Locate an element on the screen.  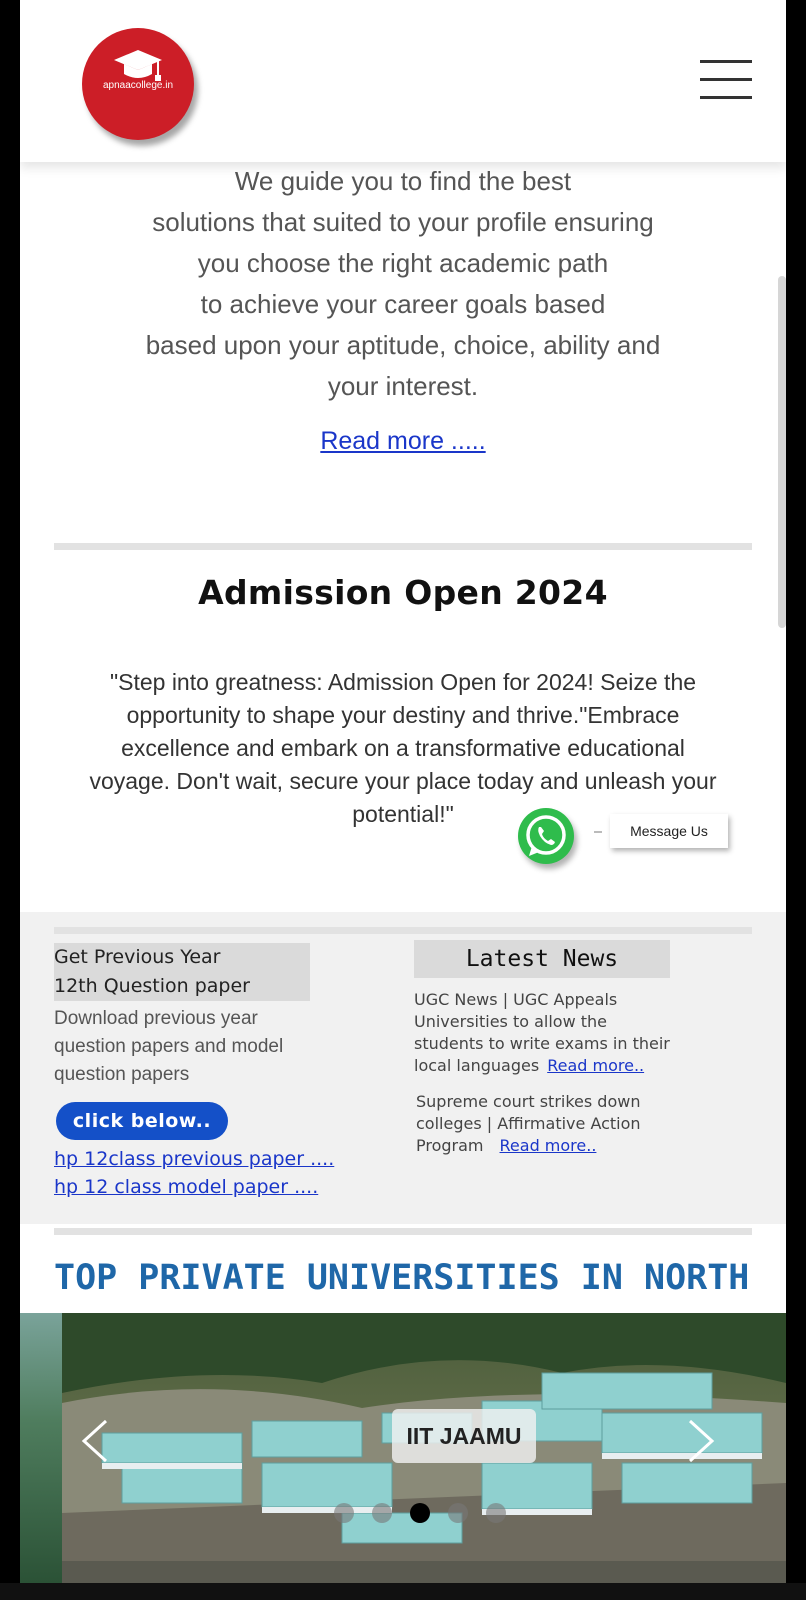
logo-text: apnaacollege.in is located at coordinates (138, 85).